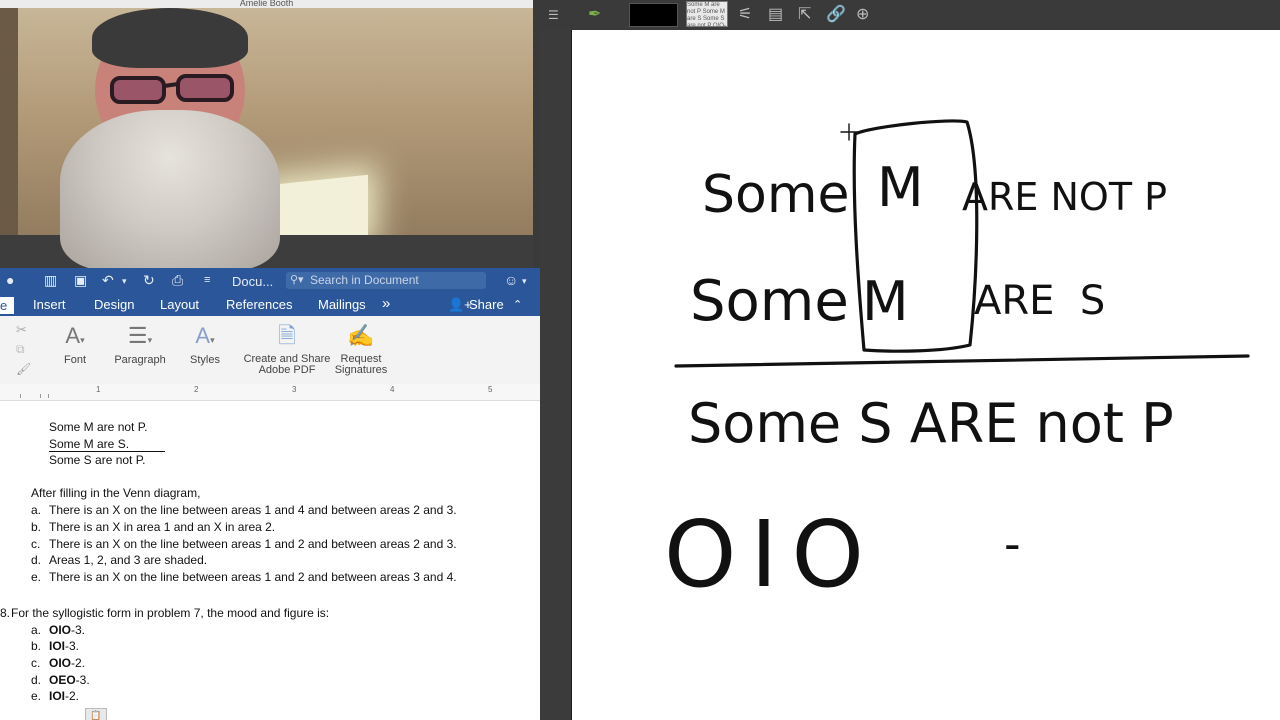 The width and height of the screenshot is (1280, 720). I want to click on pen-tool-icon: ✒, so click(594, 15).